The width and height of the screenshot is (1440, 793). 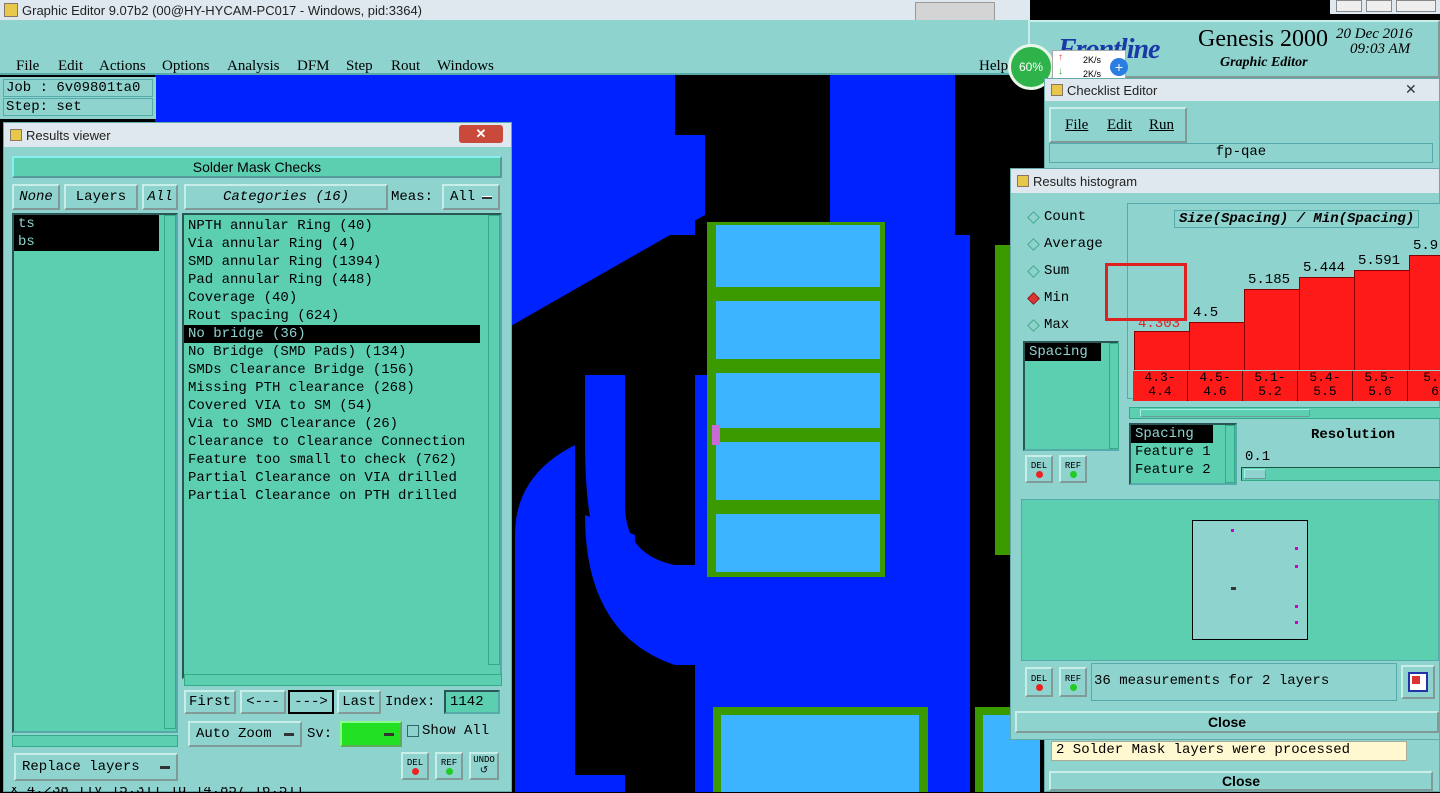 I want to click on menu-dfm: DFM, so click(x=313, y=66).